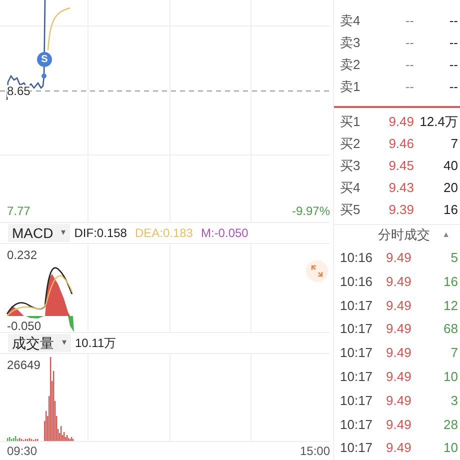 This screenshot has width=460, height=460. Describe the element at coordinates (163, 233) in the screenshot. I see `dea-value: DEA:0.183` at that location.